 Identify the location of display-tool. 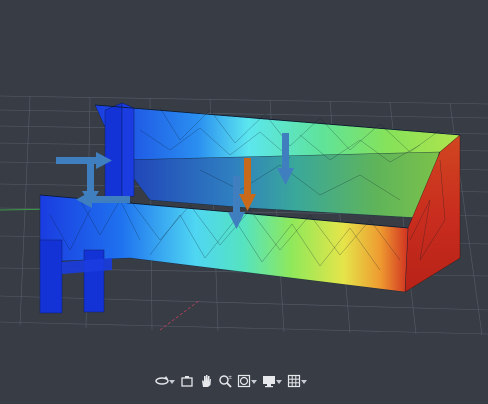
(272, 381).